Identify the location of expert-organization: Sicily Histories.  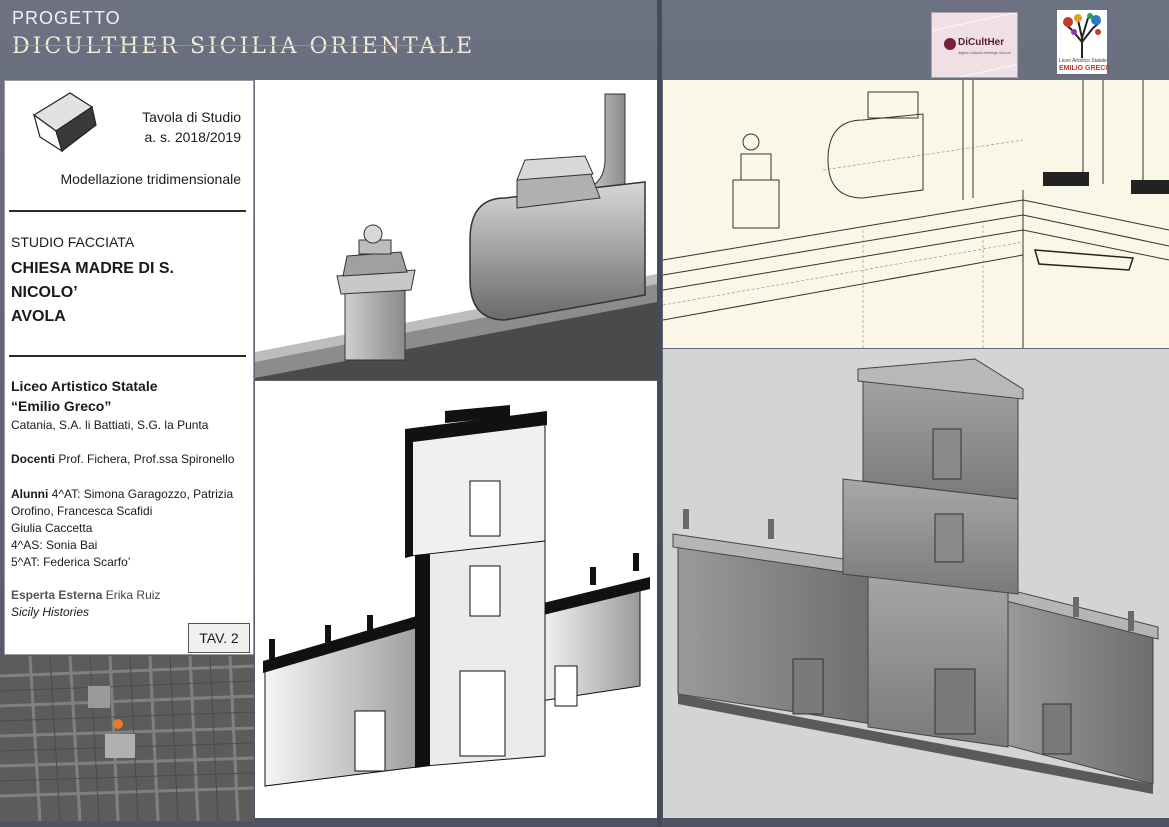
(50, 612).